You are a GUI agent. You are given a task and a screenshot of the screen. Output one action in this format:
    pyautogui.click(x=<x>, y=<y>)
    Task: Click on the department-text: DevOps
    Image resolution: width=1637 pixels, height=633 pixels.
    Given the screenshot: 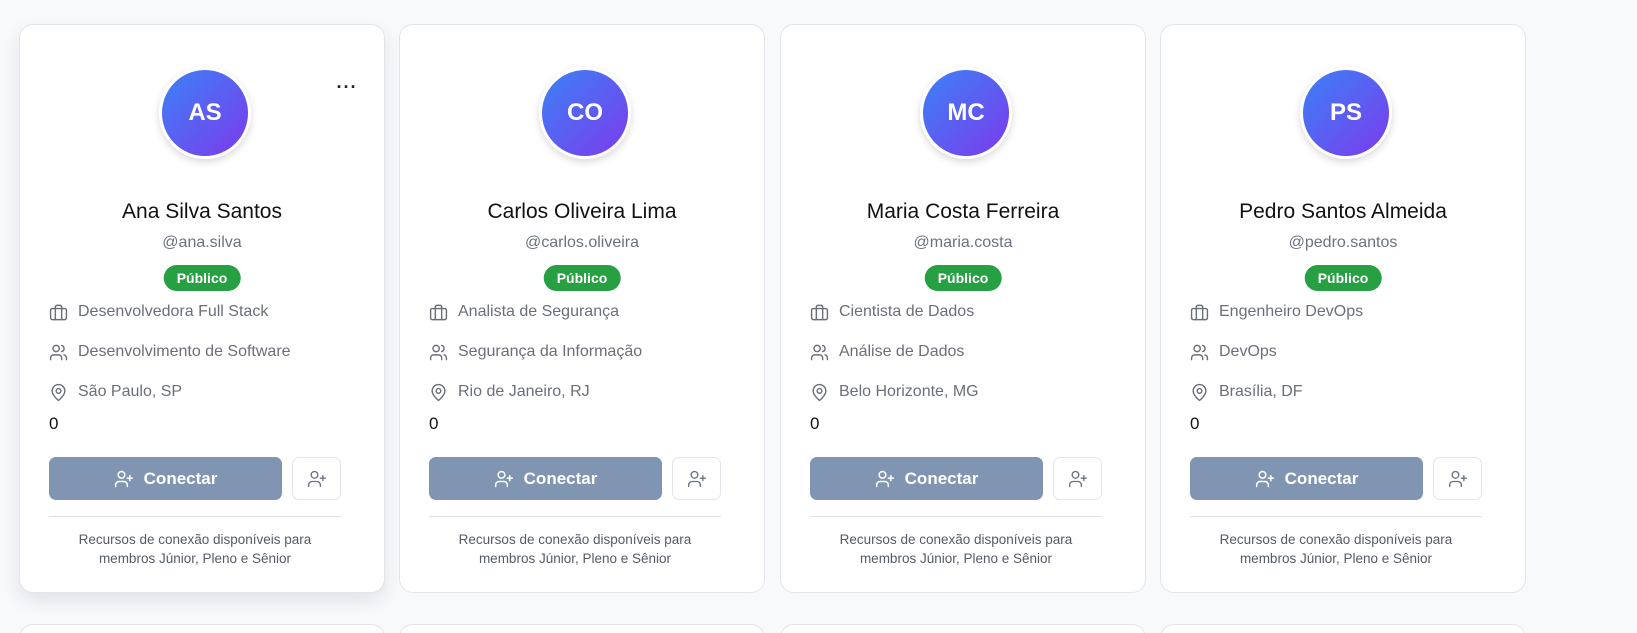 What is the action you would take?
    pyautogui.click(x=1248, y=351)
    